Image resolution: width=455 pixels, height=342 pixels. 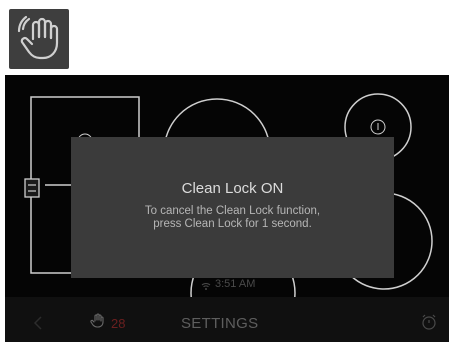 I want to click on popup-message-line-1: To cancel the Clean Lock function,, so click(x=232, y=211).